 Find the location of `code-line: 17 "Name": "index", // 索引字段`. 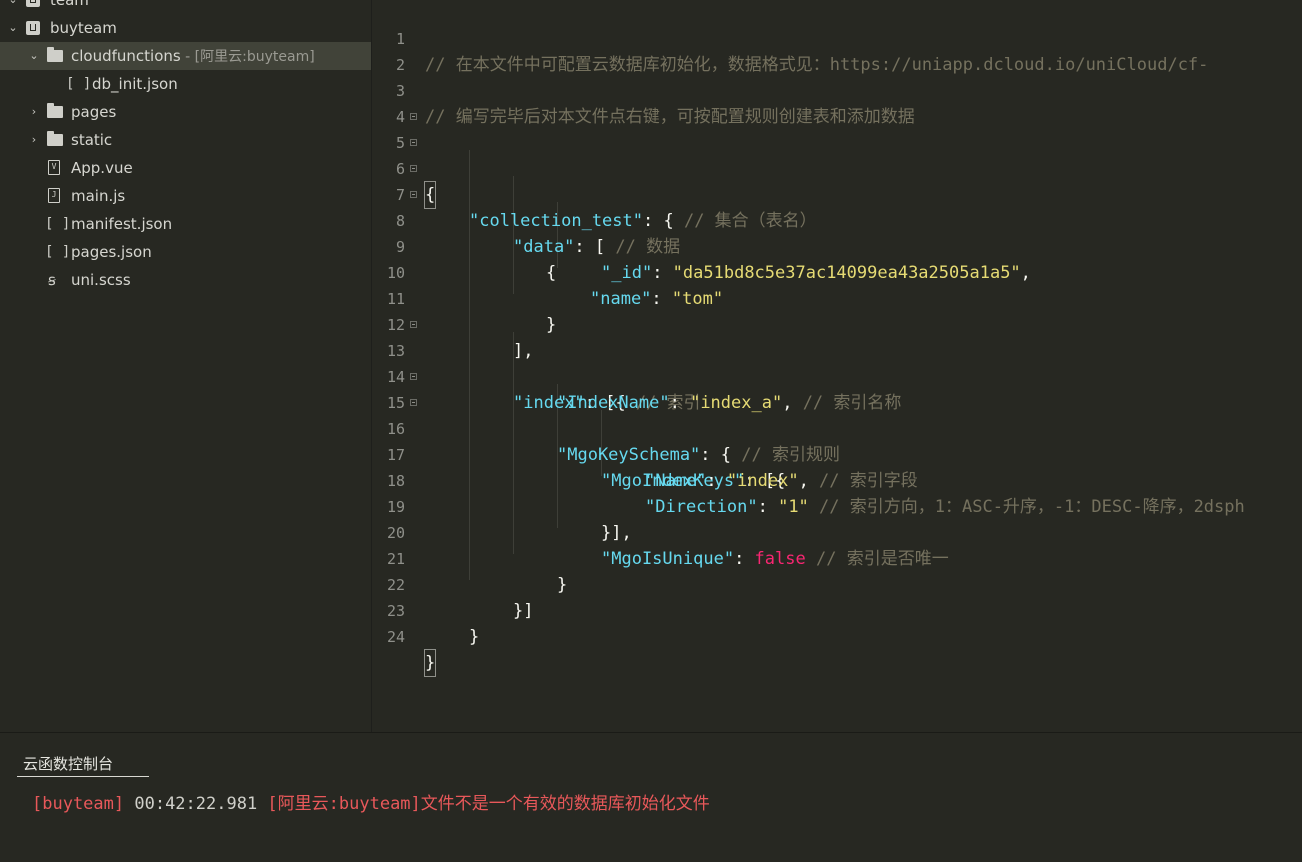

code-line: 17 "Name": "index", // 索引字段 is located at coordinates (837, 453).